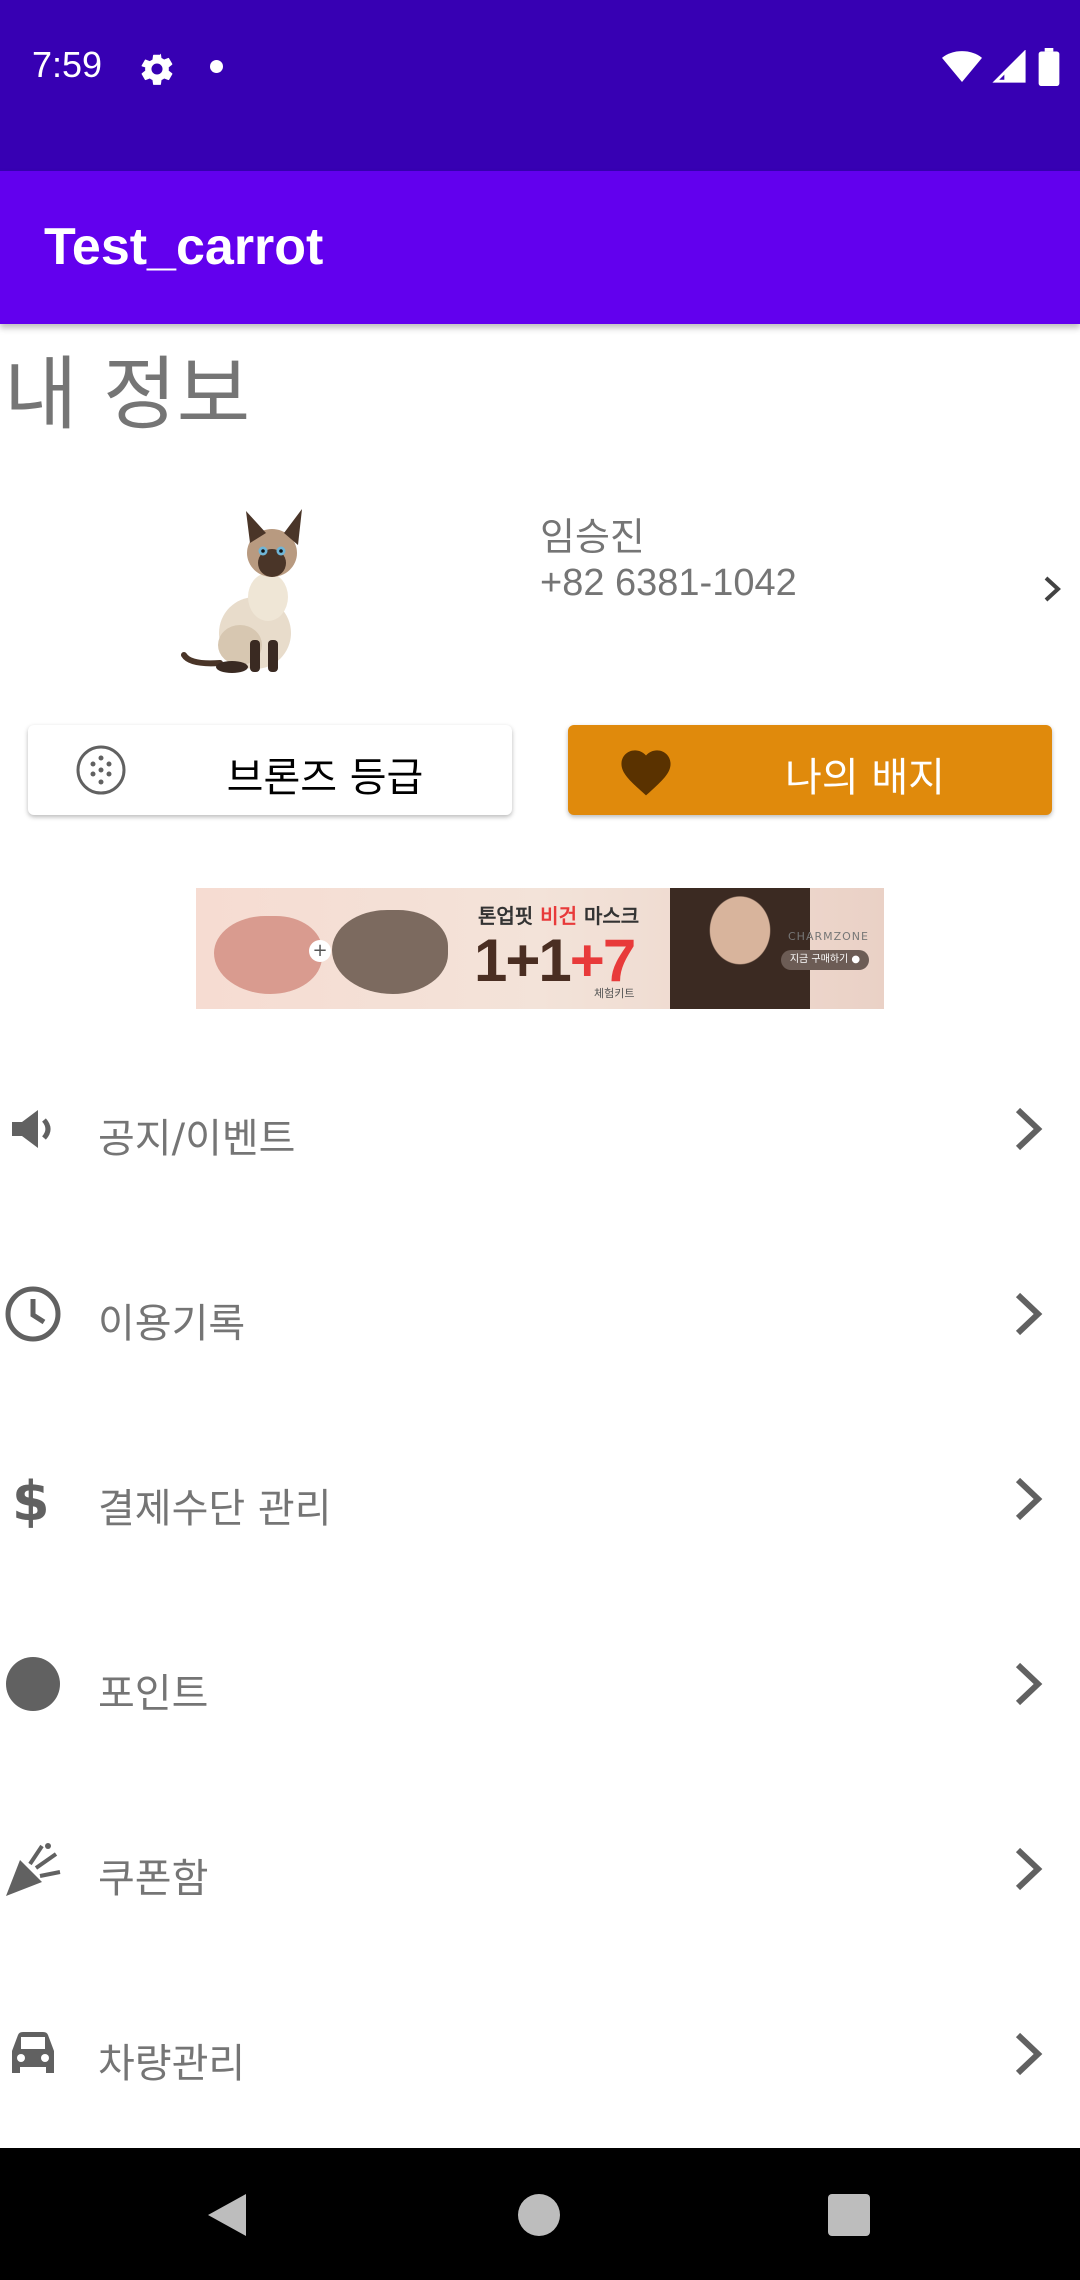  Describe the element at coordinates (540, 1498) in the screenshot. I see `menu-item-payment: $ 결제수단 관리` at that location.